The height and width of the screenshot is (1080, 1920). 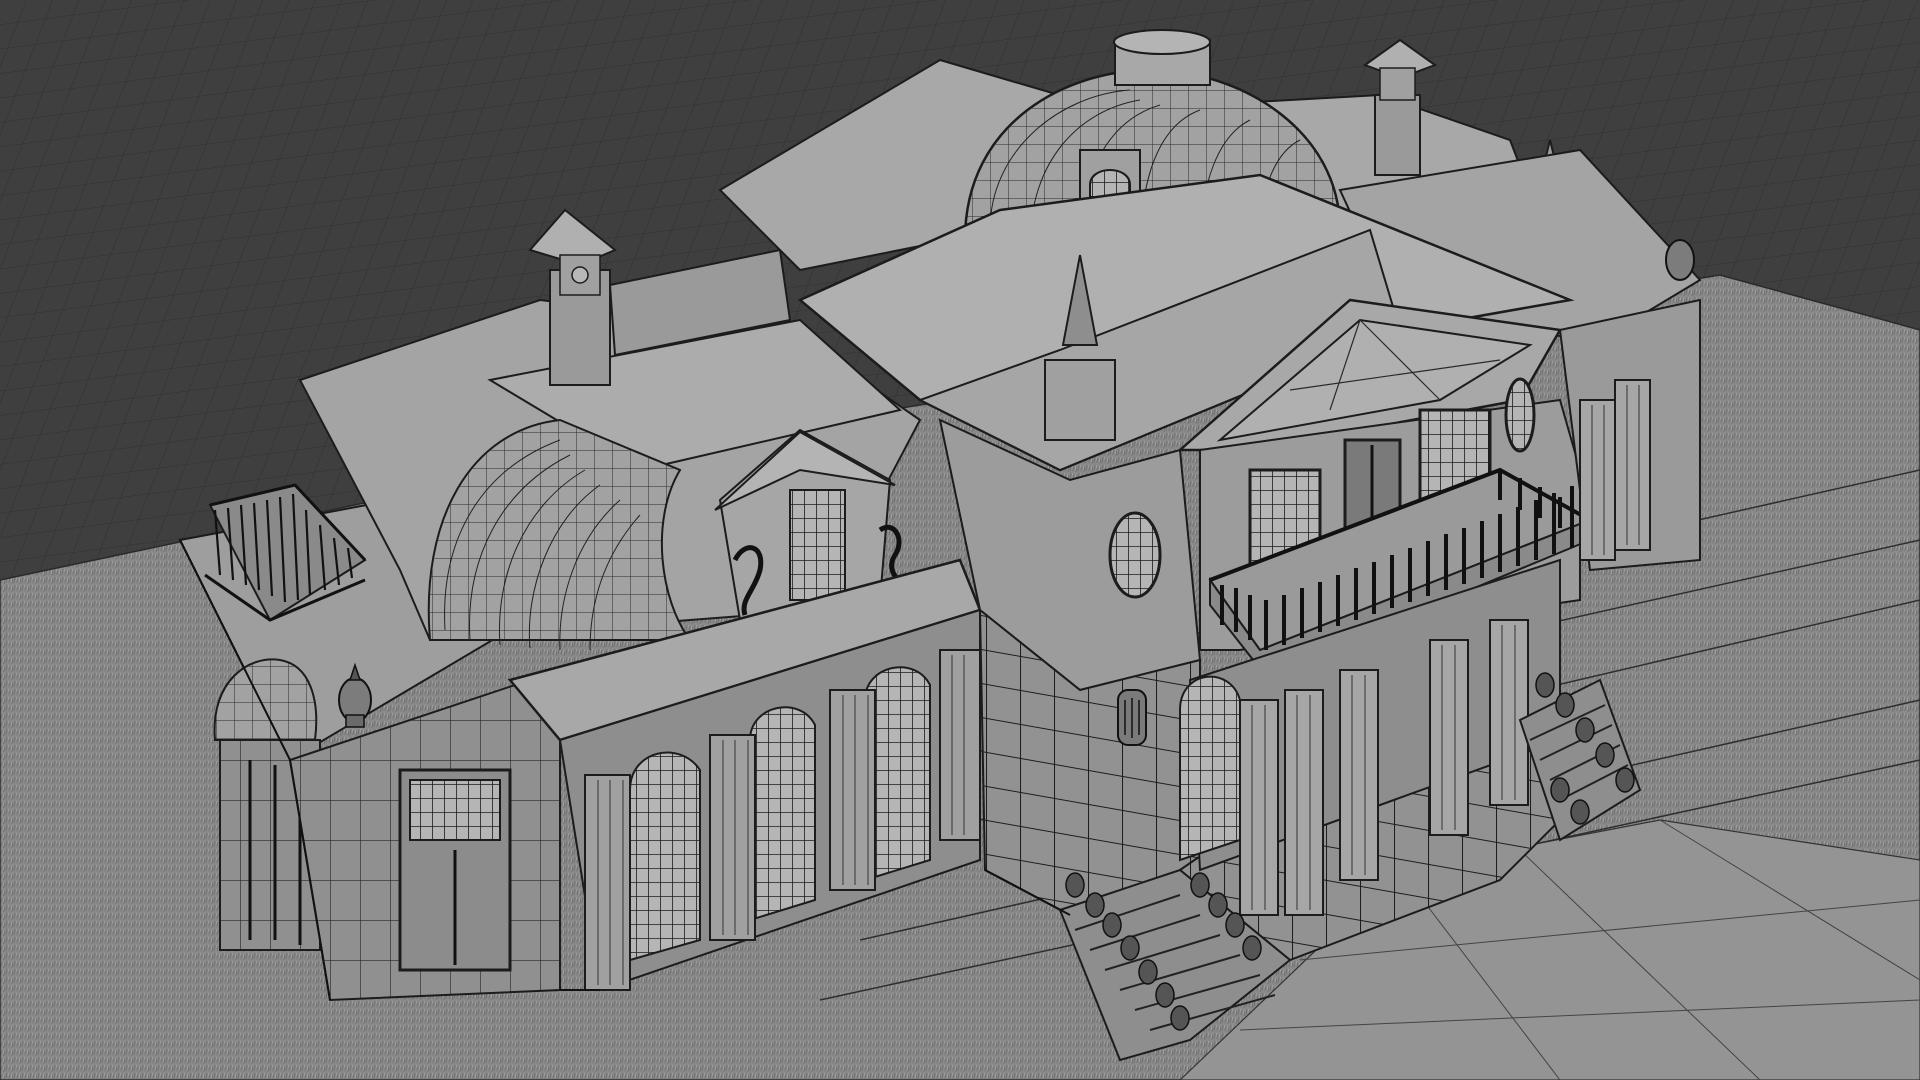 What do you see at coordinates (1135, 555) in the screenshot?
I see `oval-window` at bounding box center [1135, 555].